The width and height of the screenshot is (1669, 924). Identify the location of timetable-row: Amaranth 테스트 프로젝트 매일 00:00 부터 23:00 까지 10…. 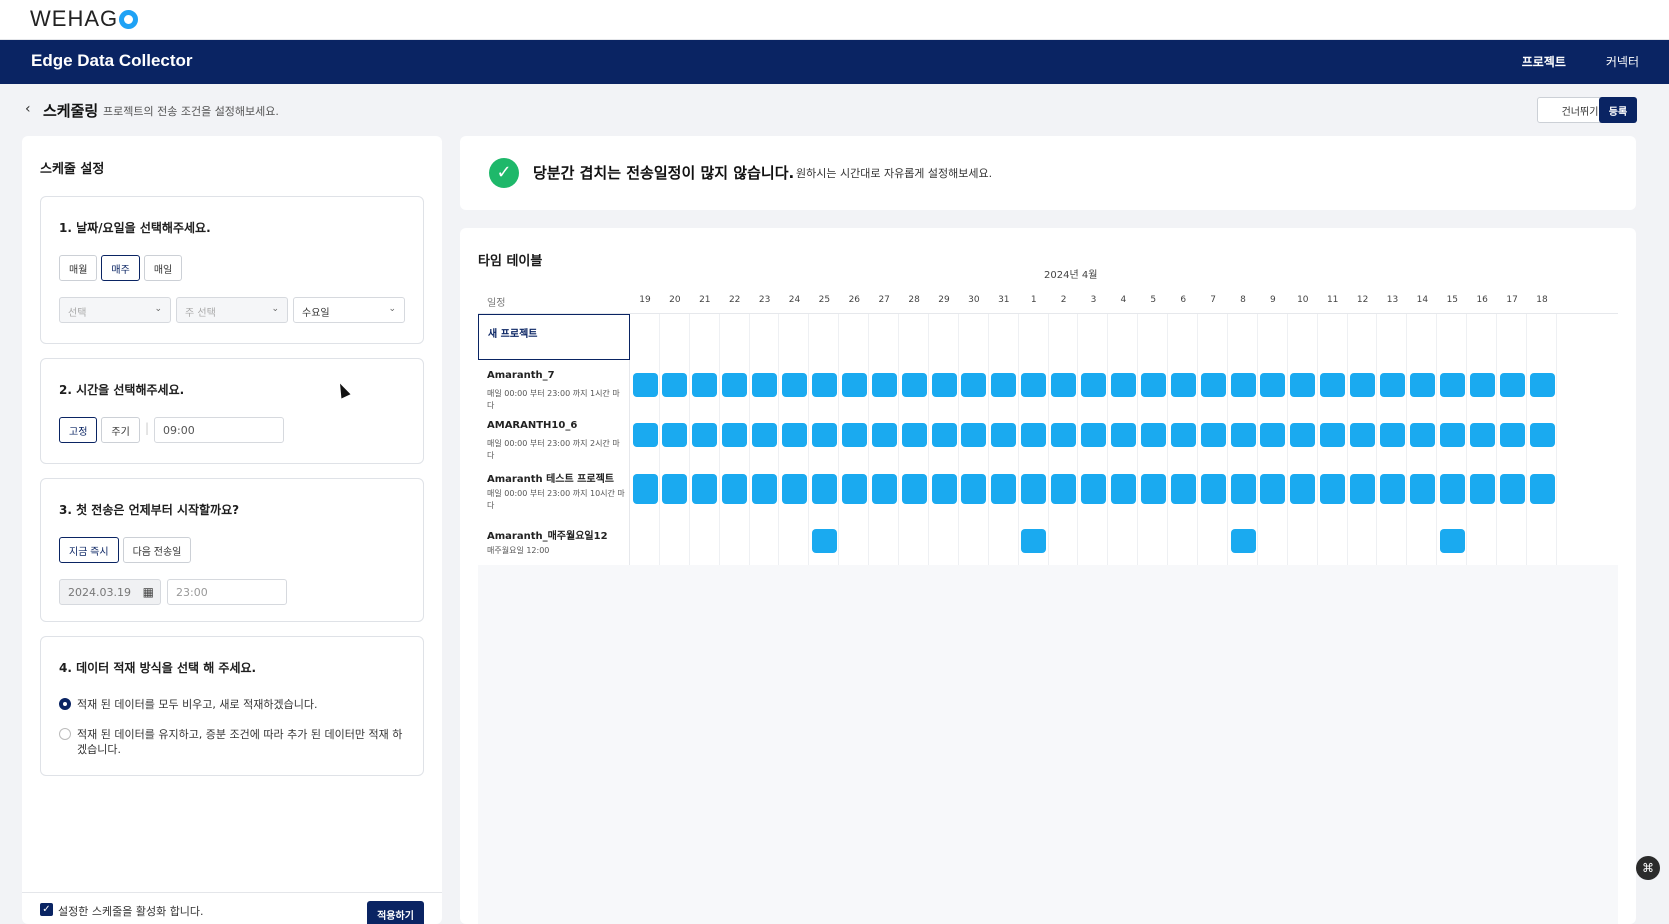
(1048, 488).